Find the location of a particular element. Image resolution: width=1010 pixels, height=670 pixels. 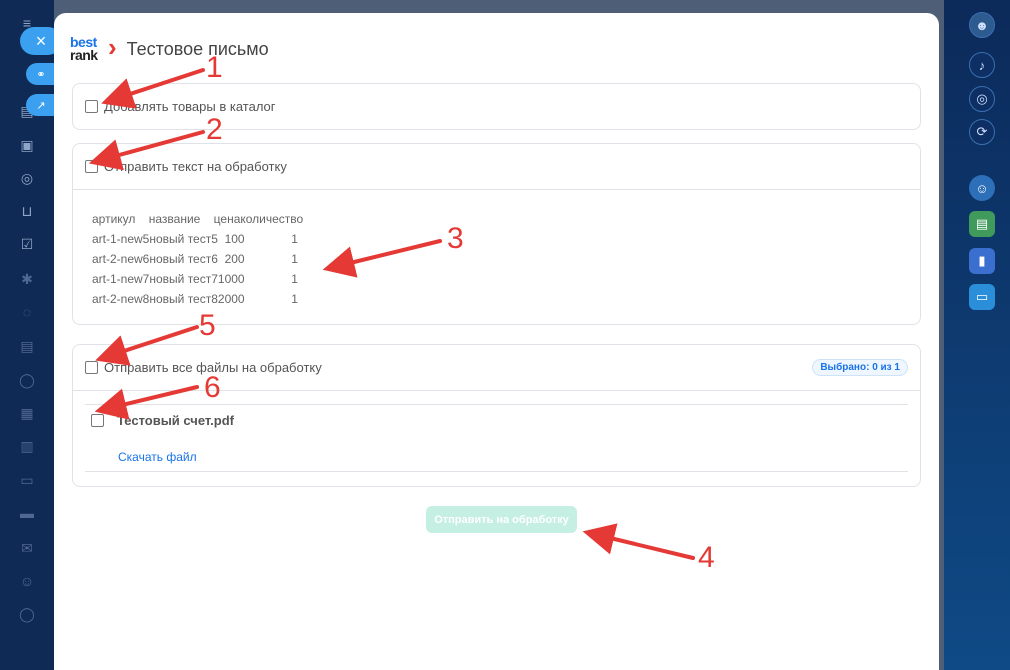

annotation-2: 2 is located at coordinates (214, 129).